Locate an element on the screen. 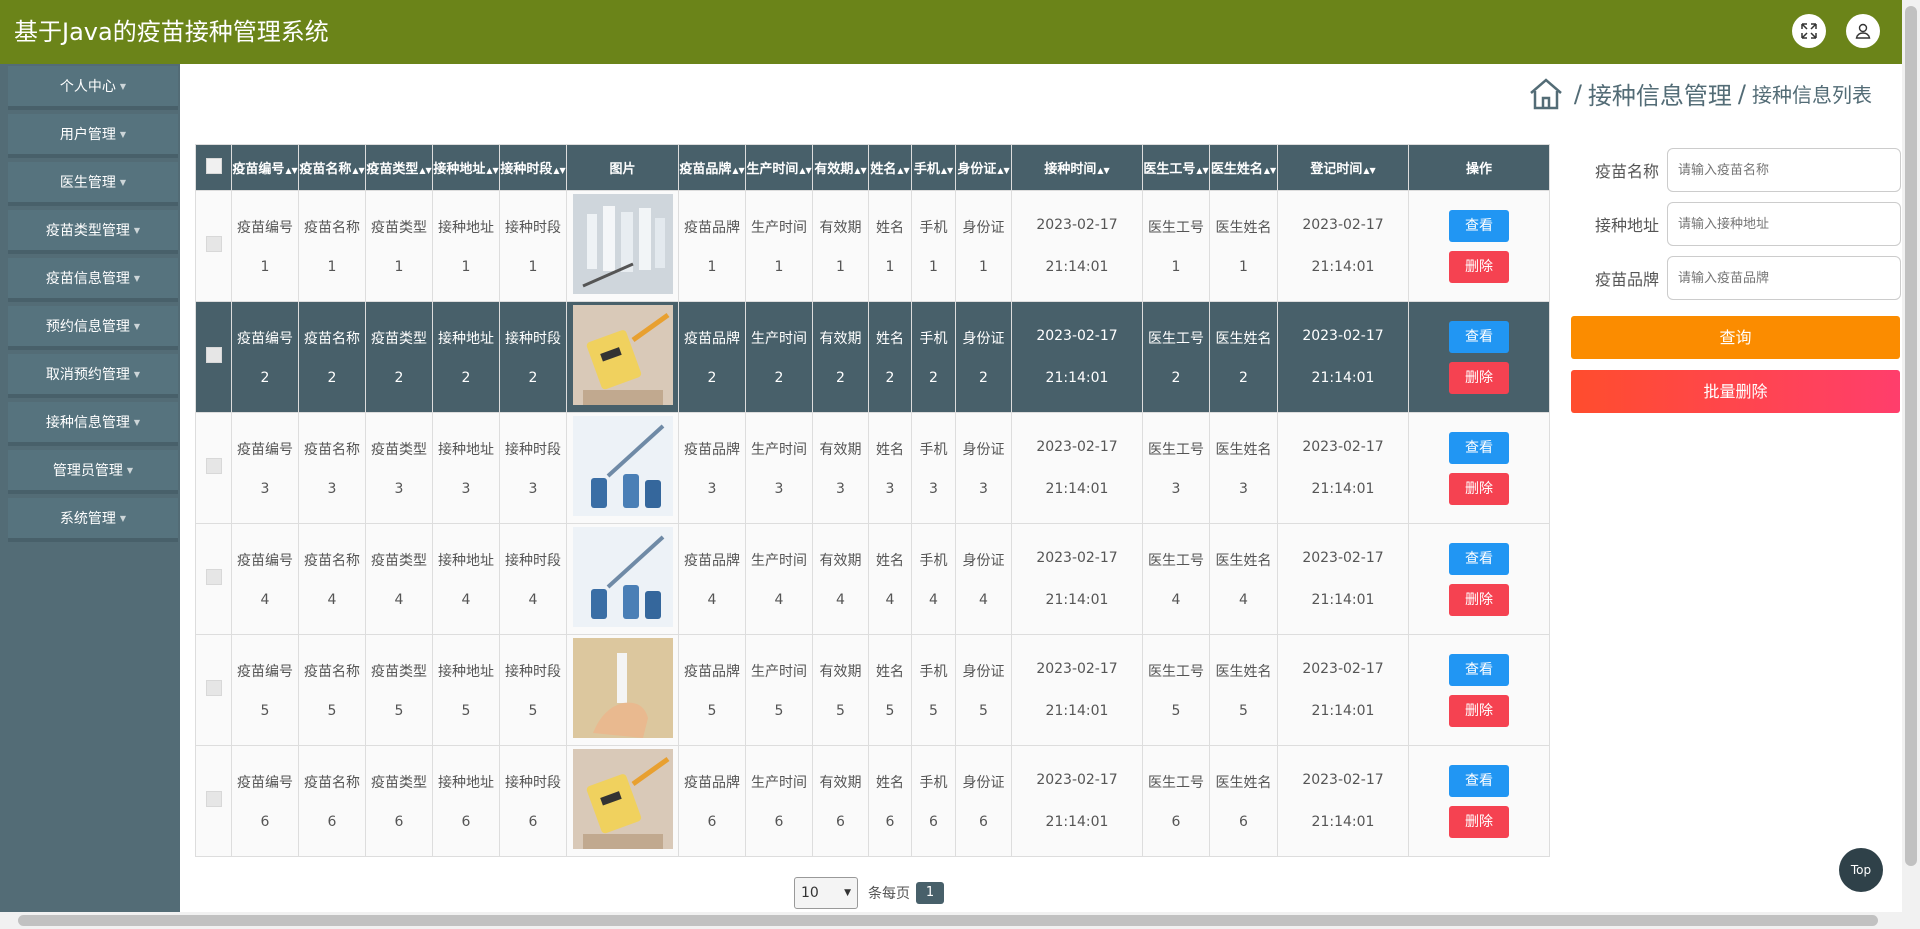 The width and height of the screenshot is (1920, 929). sidebar-item-admin-management: 管理员管理 ▼ is located at coordinates (93, 472).